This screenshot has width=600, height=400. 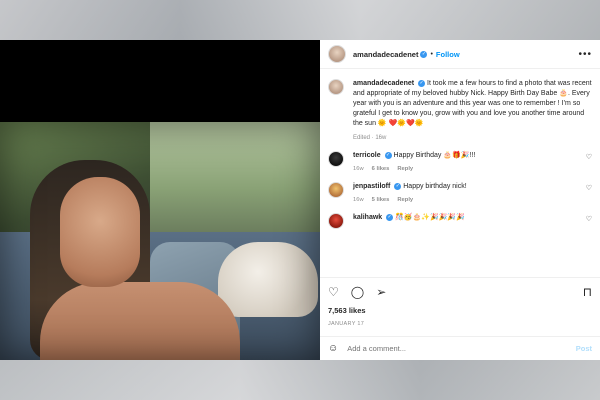 What do you see at coordinates (430, 217) in the screenshot?
I see `comment-text: 🎊🥳🎂✨🎉🎉🎉🎉` at bounding box center [430, 217].